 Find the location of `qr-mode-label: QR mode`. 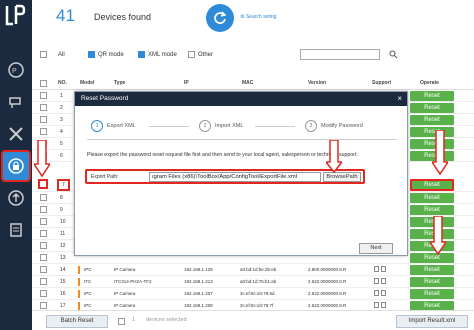

qr-mode-label: QR mode is located at coordinates (111, 54).